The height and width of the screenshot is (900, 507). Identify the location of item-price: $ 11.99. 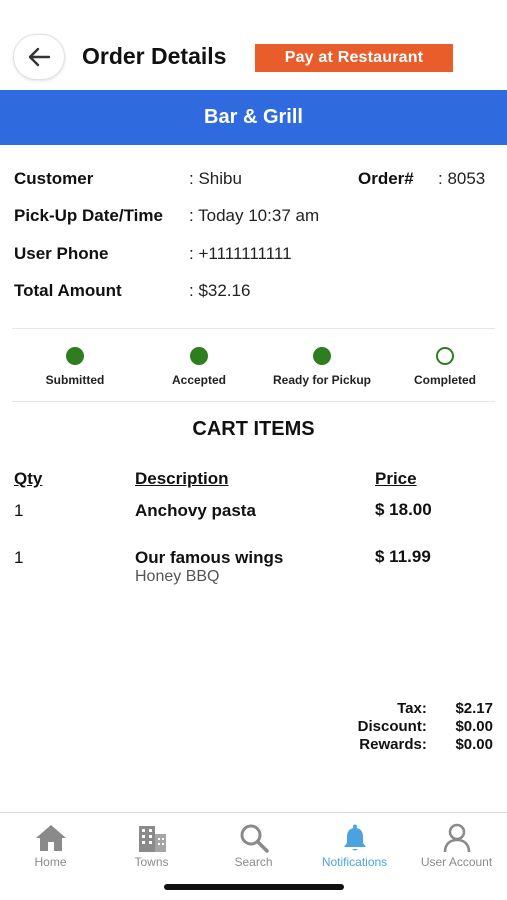
(403, 556).